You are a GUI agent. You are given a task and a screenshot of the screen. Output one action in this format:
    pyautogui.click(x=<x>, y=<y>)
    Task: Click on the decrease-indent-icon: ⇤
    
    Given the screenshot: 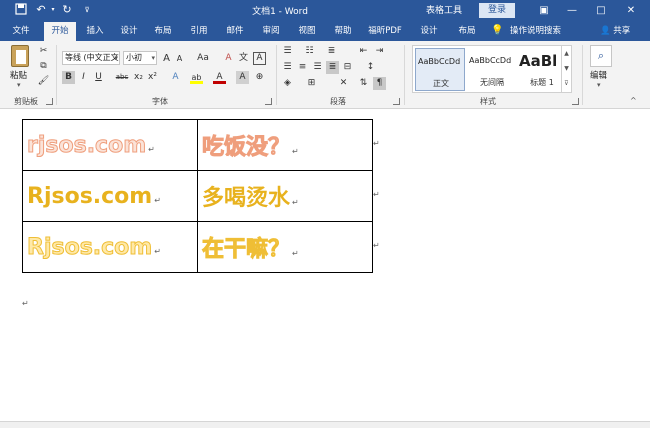 What is the action you would take?
    pyautogui.click(x=363, y=51)
    